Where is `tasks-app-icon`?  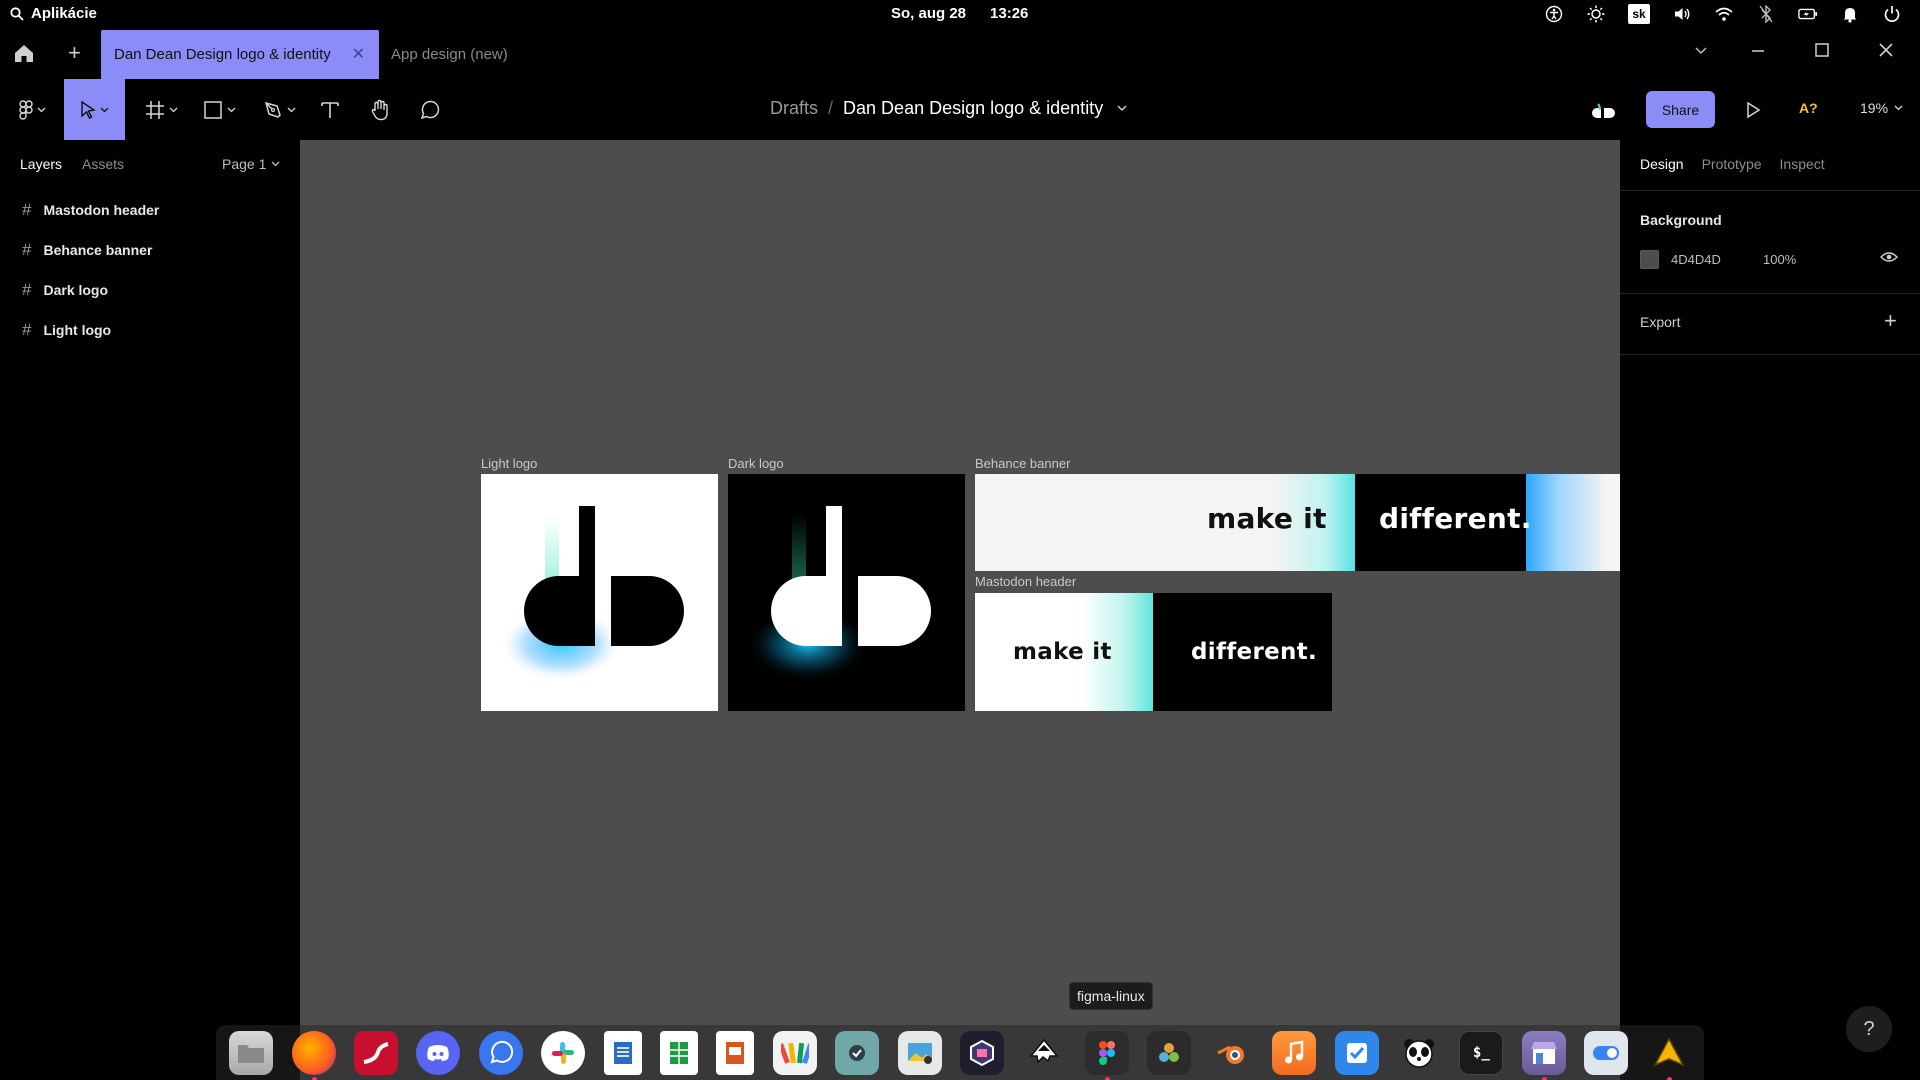 tasks-app-icon is located at coordinates (1356, 1052).